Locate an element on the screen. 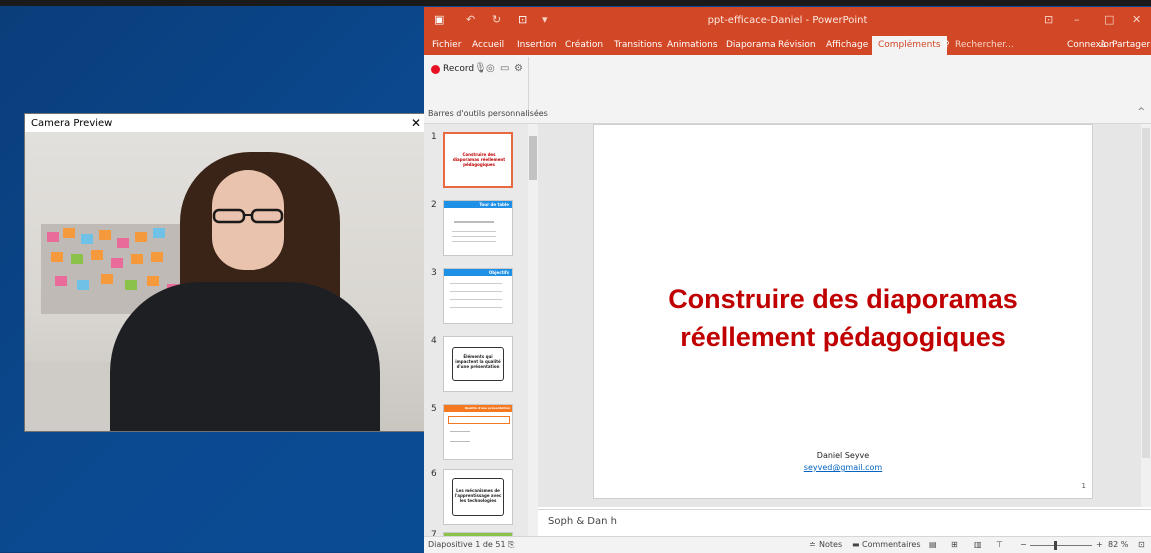 This screenshot has height=553, width=1151. slide-author: Daniel Seyve is located at coordinates (843, 455).